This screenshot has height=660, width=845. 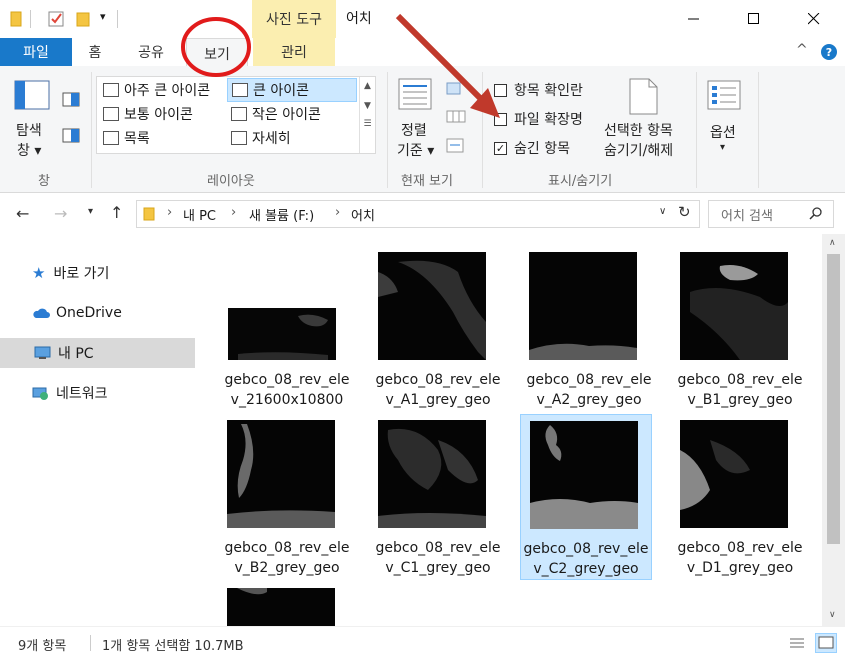 What do you see at coordinates (833, 399) in the screenshot?
I see `scrollbar-thumb` at bounding box center [833, 399].